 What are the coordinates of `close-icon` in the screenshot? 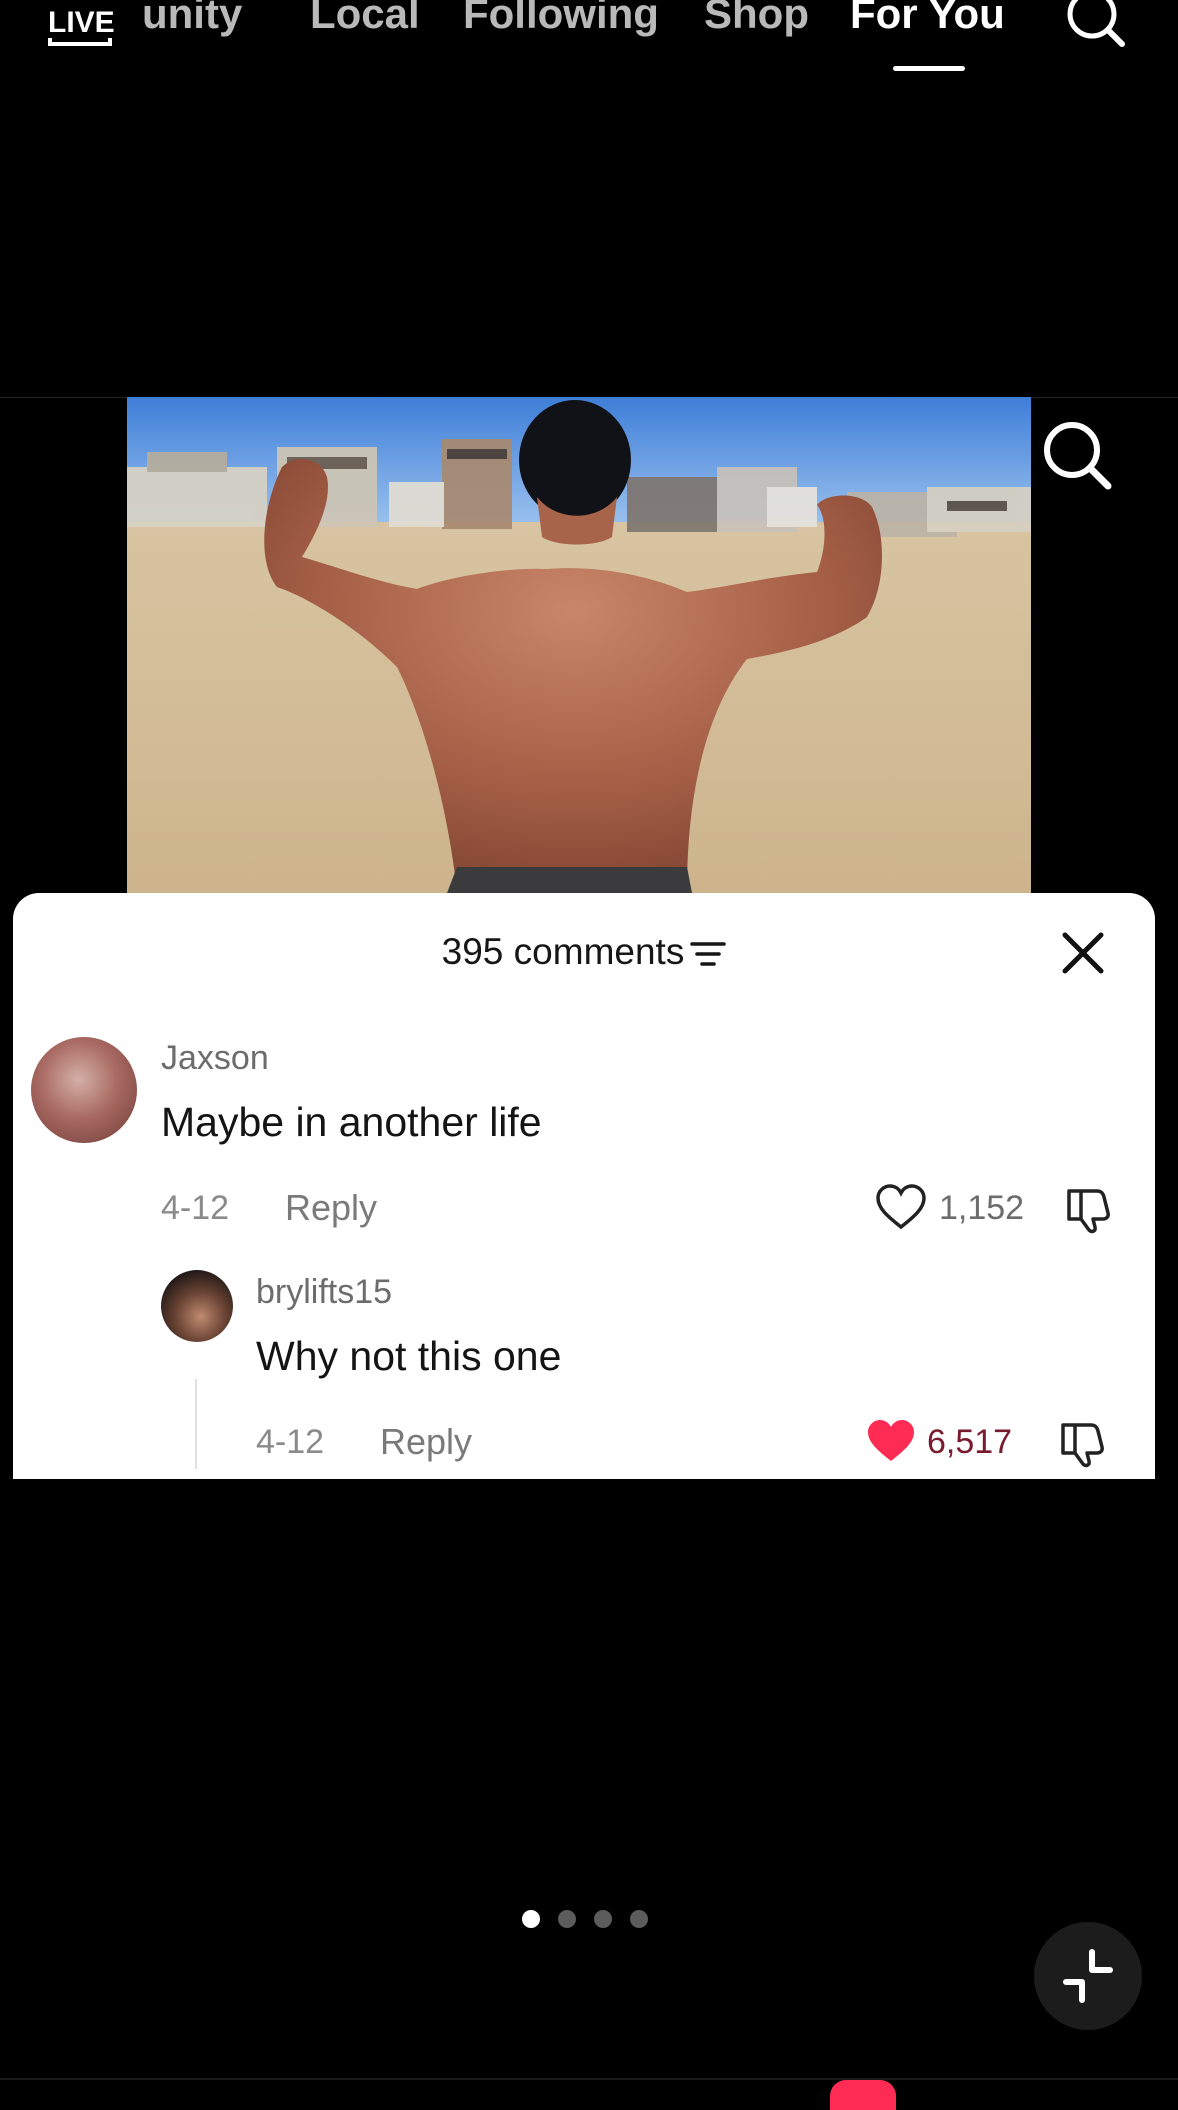 It's located at (1083, 953).